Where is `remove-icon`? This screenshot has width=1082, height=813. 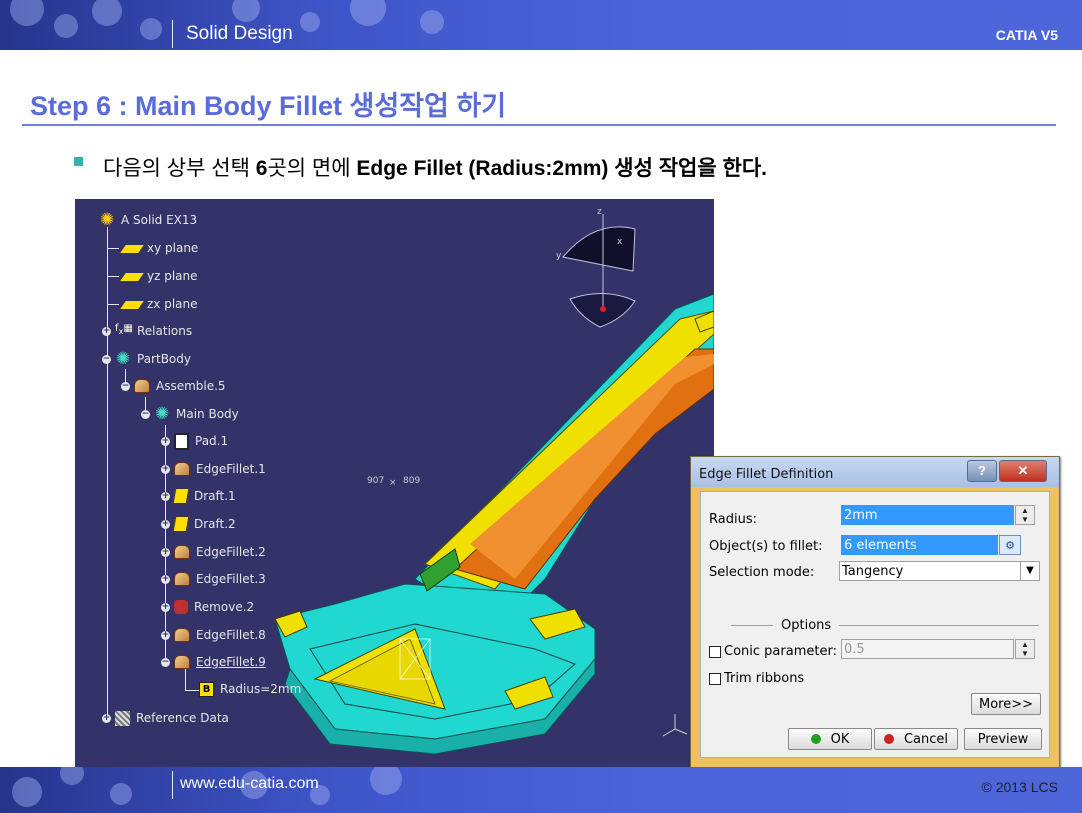
remove-icon is located at coordinates (181, 607).